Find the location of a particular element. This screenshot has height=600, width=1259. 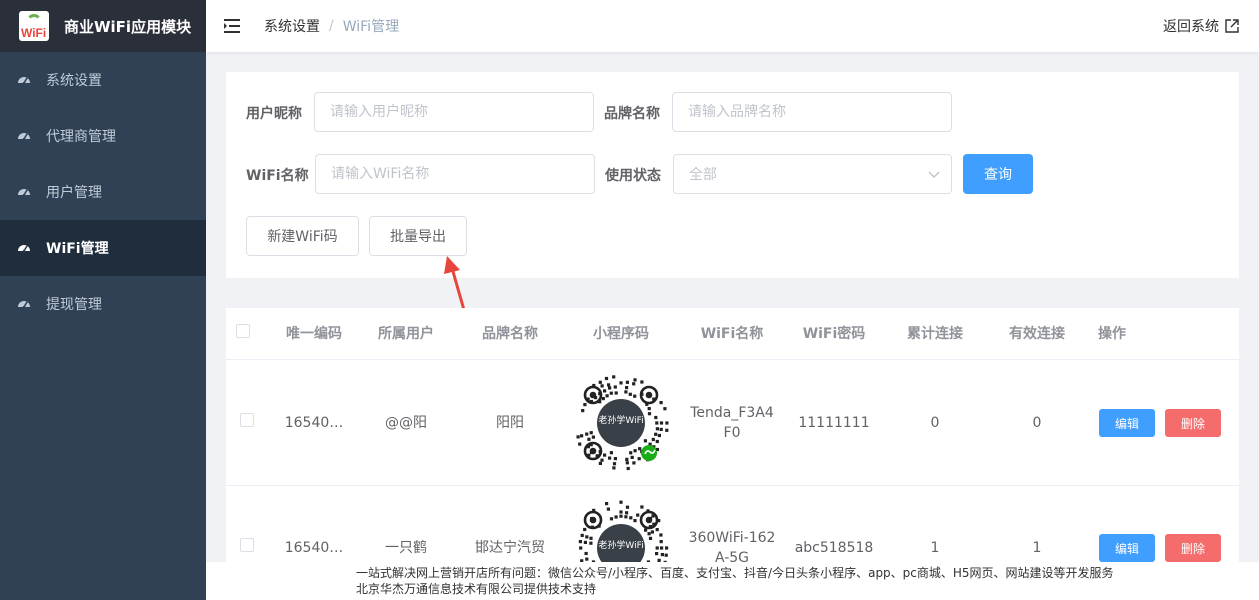

logo-text: WiFi is located at coordinates (34, 33).